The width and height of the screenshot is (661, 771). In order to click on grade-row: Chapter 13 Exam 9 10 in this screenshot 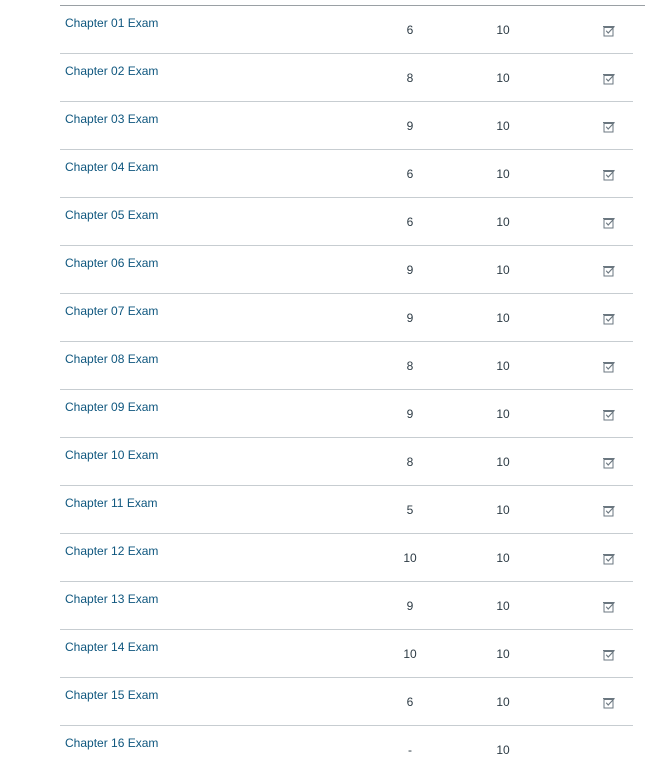, I will do `click(346, 606)`.